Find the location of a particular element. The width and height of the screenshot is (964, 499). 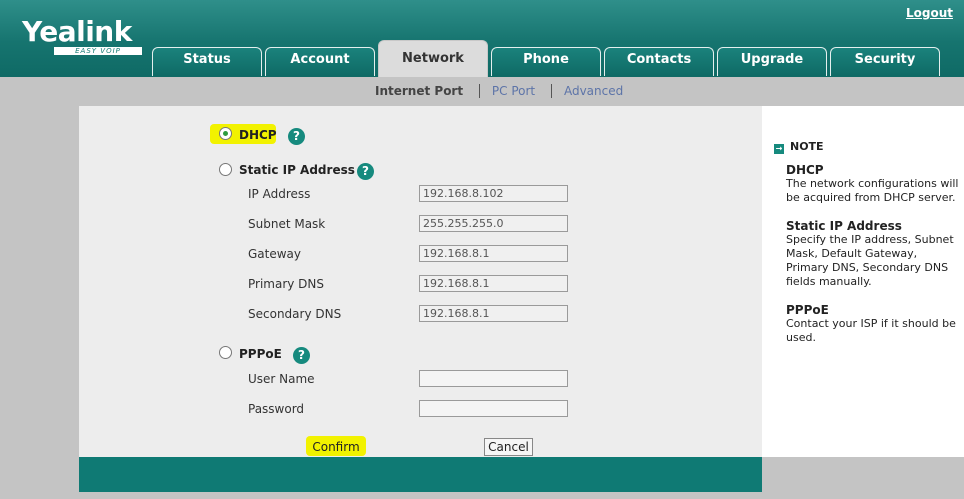

logout-link: Logout is located at coordinates (929, 13).